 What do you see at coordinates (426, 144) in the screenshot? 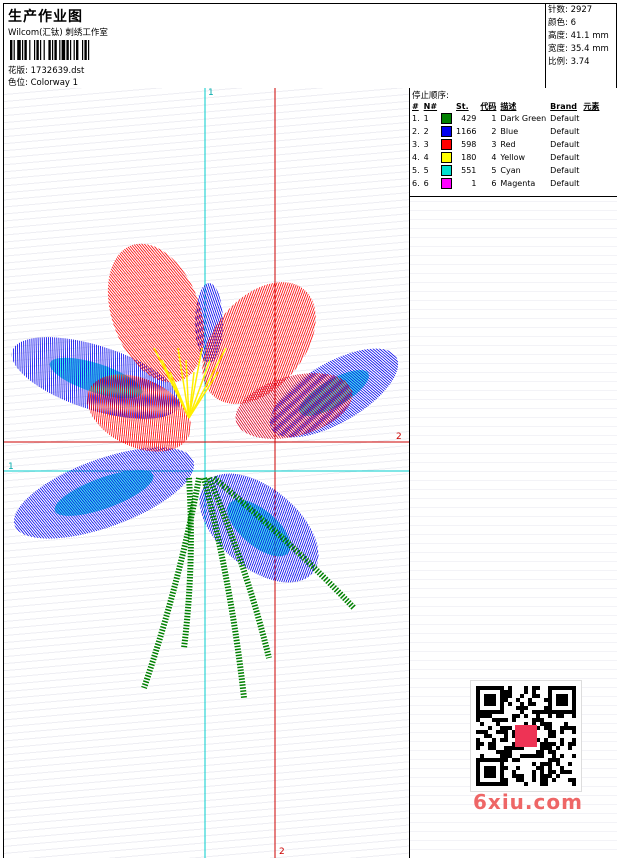
I see `row-n: 3` at bounding box center [426, 144].